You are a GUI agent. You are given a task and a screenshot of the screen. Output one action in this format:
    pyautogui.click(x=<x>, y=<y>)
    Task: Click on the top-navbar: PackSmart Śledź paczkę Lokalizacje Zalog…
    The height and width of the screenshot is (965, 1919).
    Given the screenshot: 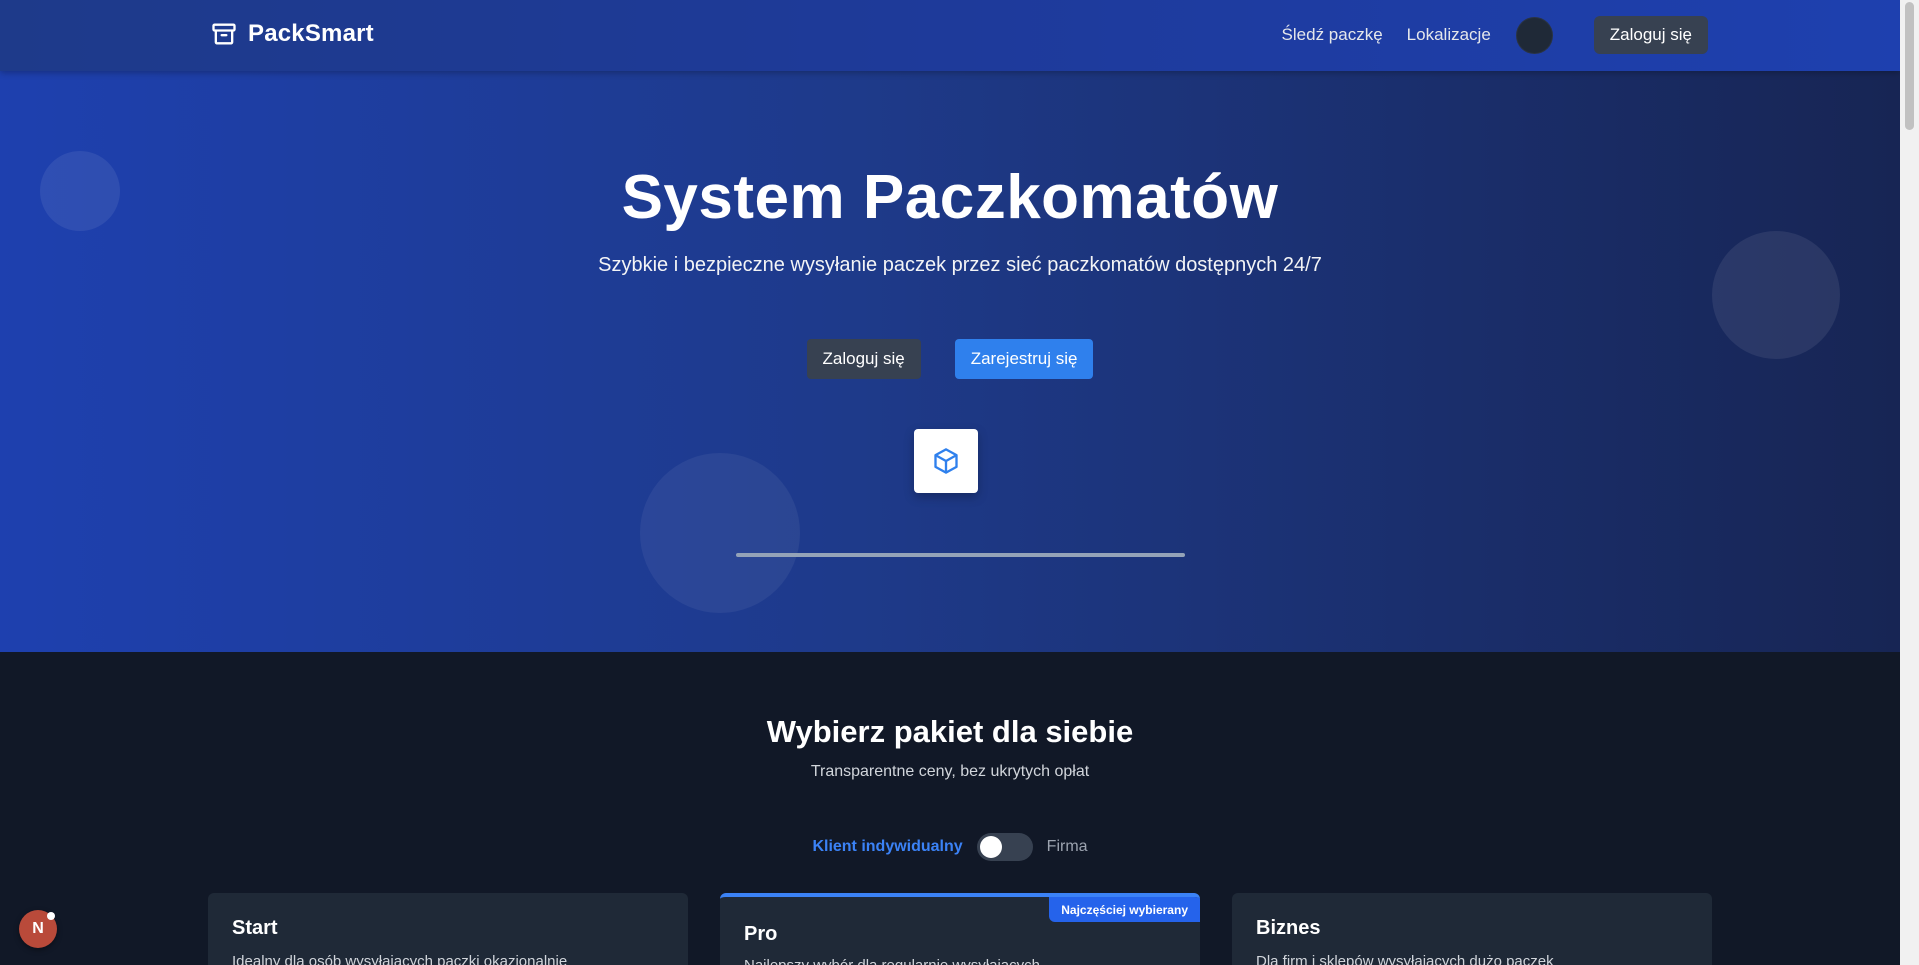 What is the action you would take?
    pyautogui.click(x=950, y=35)
    